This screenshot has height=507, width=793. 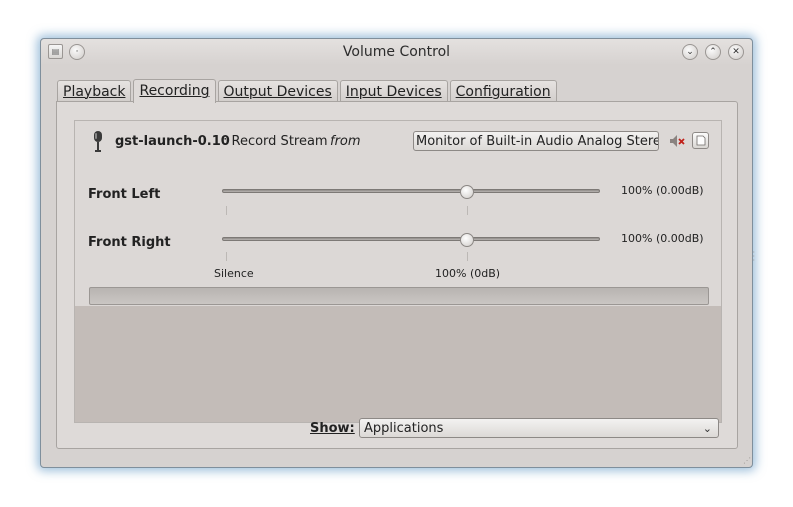 What do you see at coordinates (129, 242) in the screenshot?
I see `channel-label-front-right: Front Right` at bounding box center [129, 242].